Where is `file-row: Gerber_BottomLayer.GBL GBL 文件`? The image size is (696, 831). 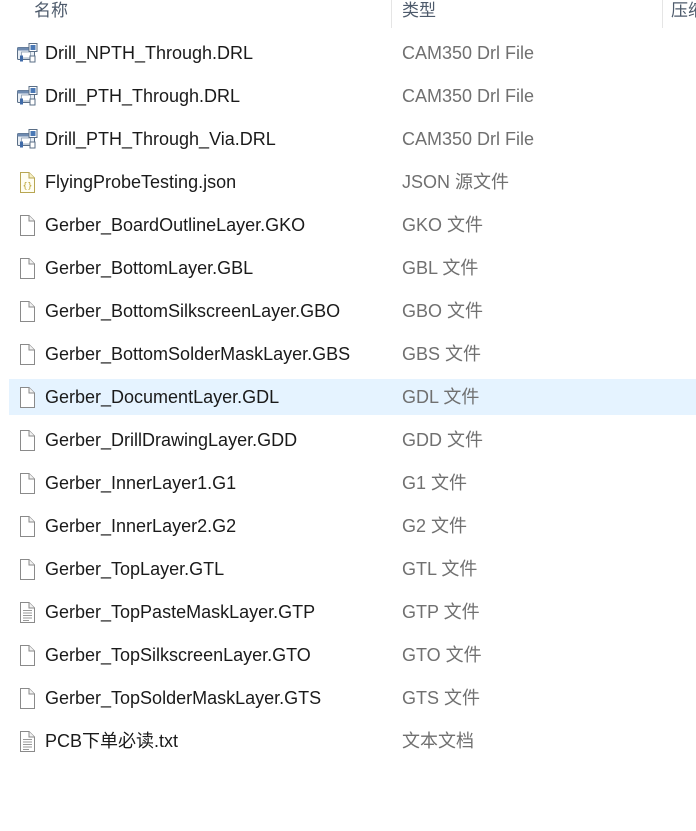 file-row: Gerber_BottomLayer.GBL GBL 文件 is located at coordinates (352, 268).